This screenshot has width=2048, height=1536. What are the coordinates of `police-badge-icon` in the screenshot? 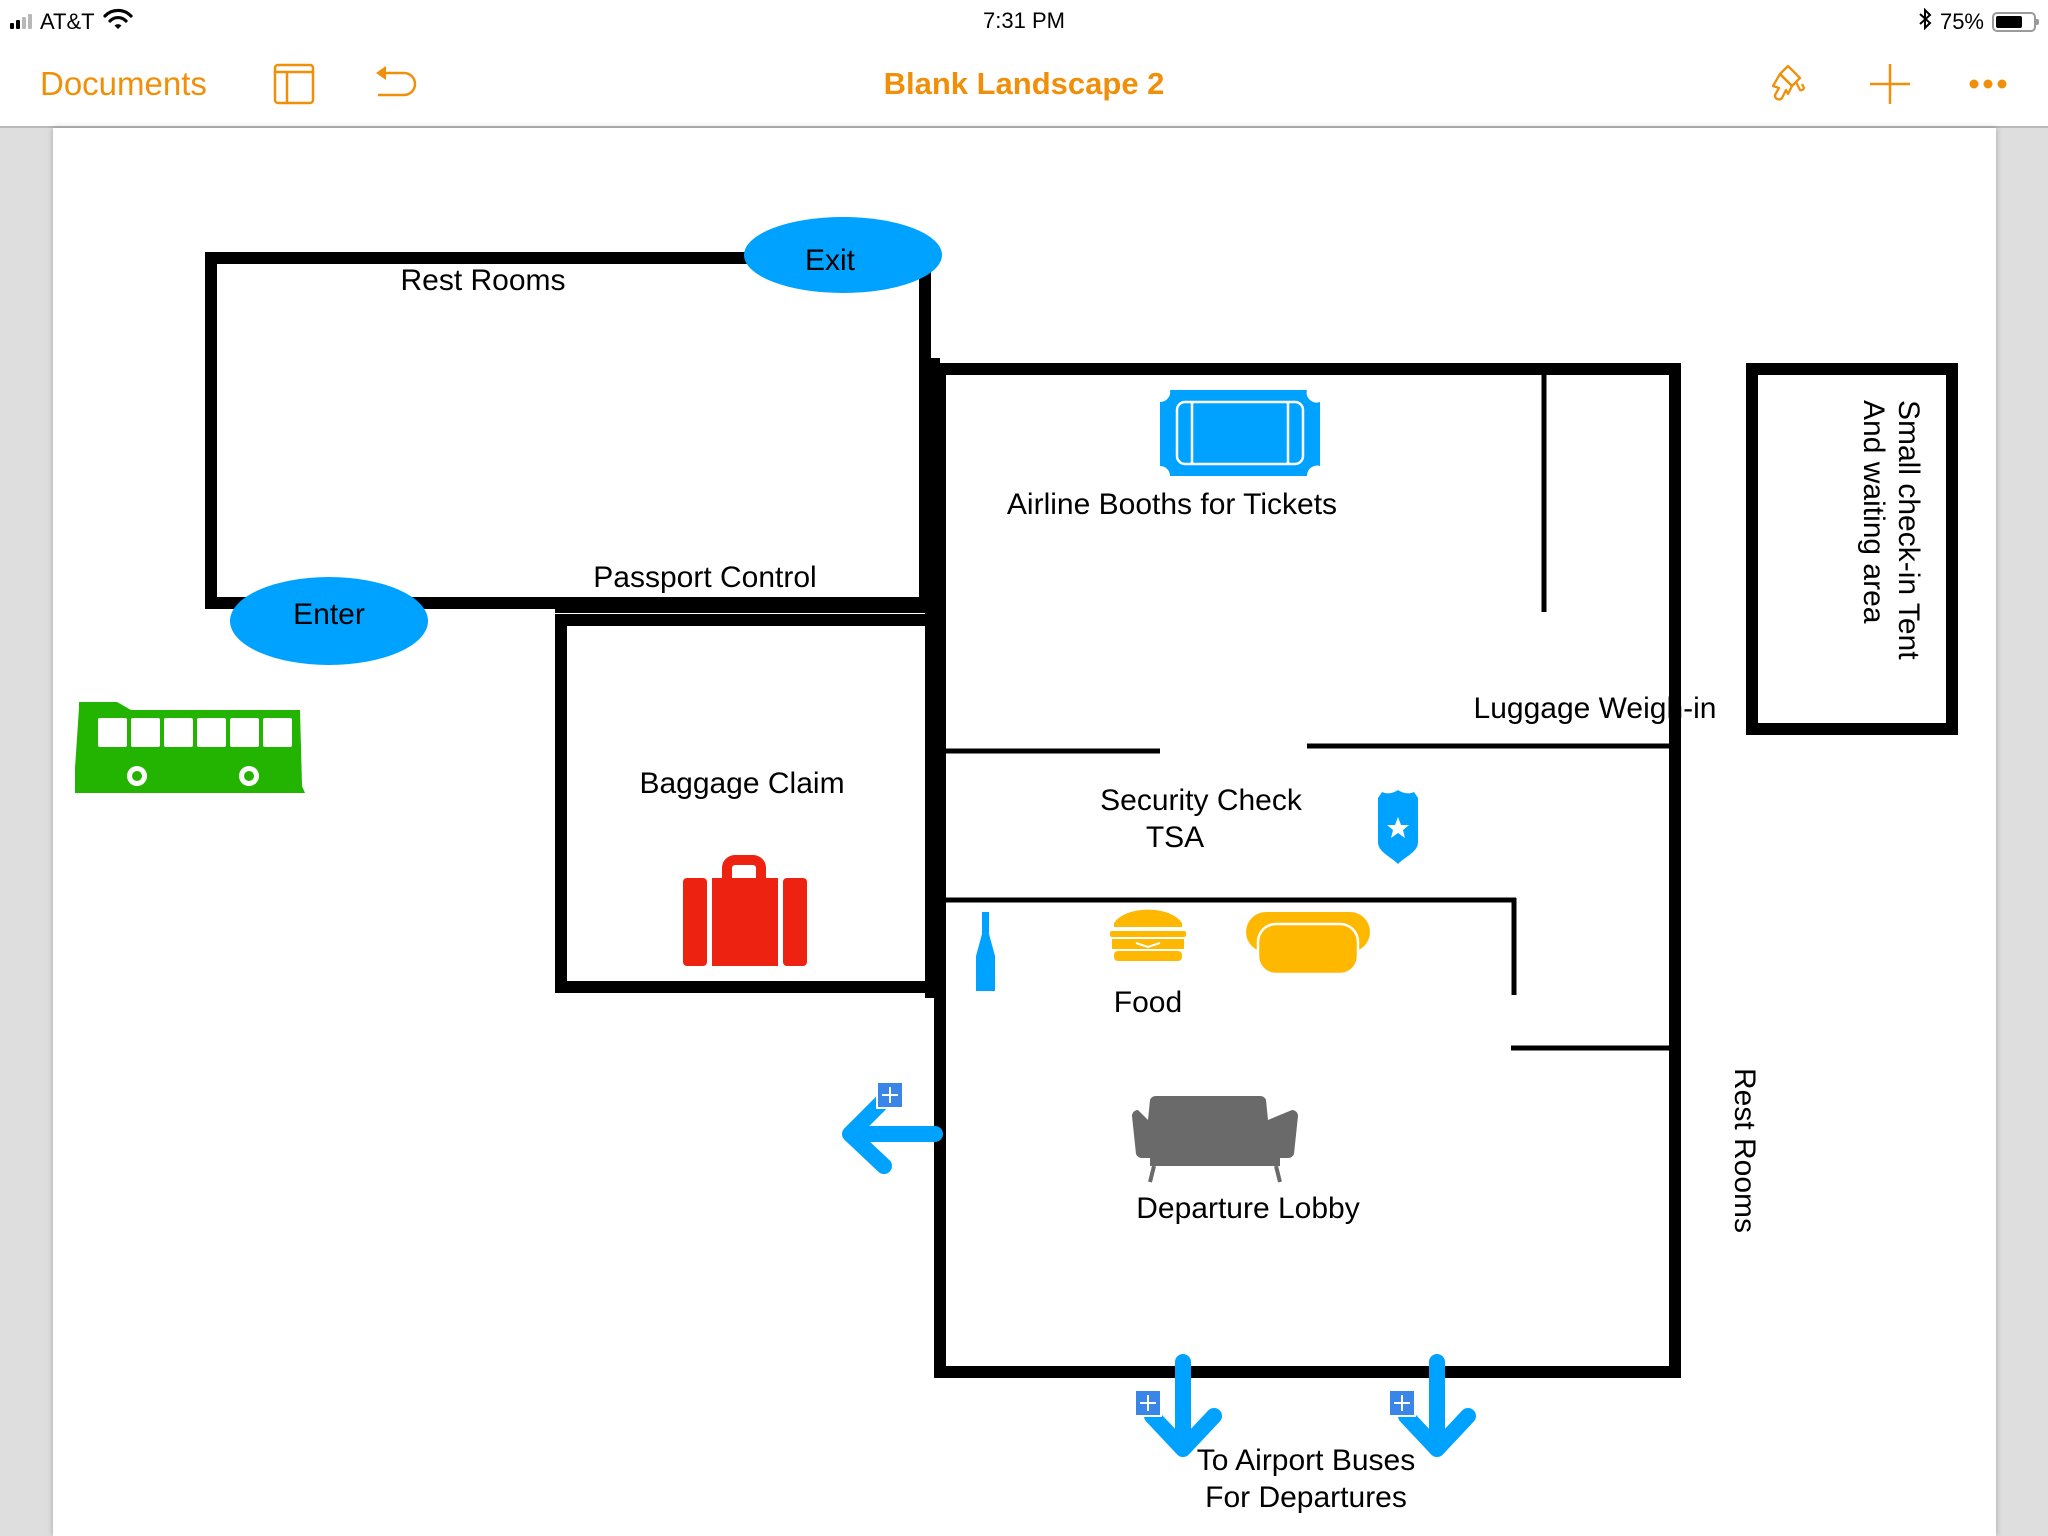 It's located at (1398, 827).